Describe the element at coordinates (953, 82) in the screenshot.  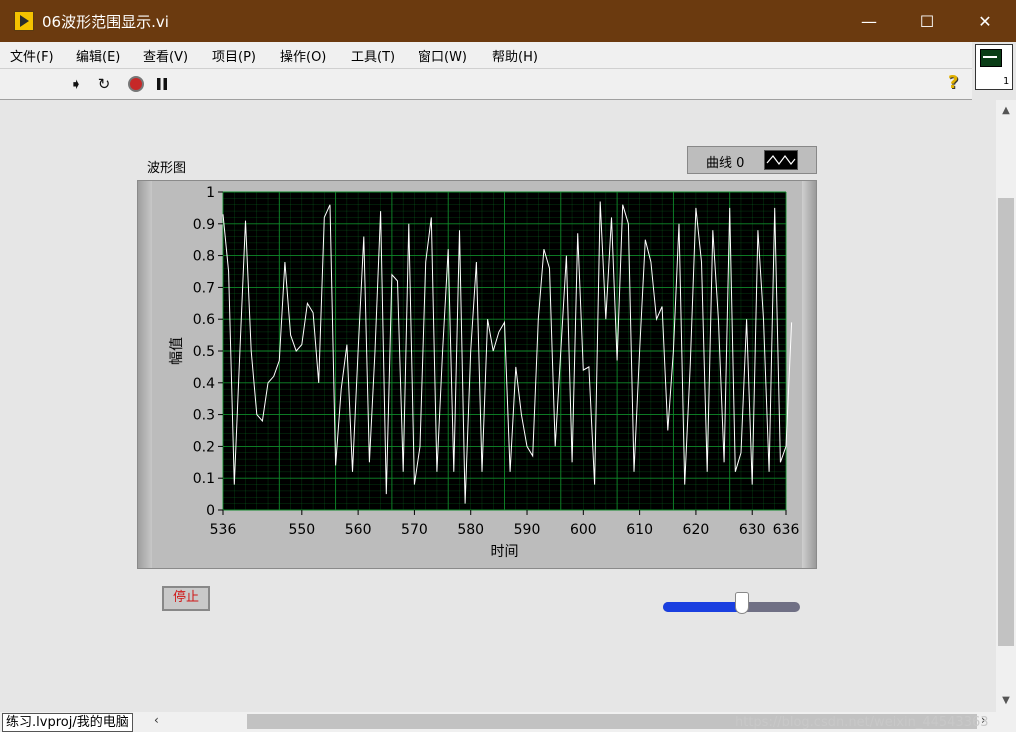
I see `context-help-icon: ?` at that location.